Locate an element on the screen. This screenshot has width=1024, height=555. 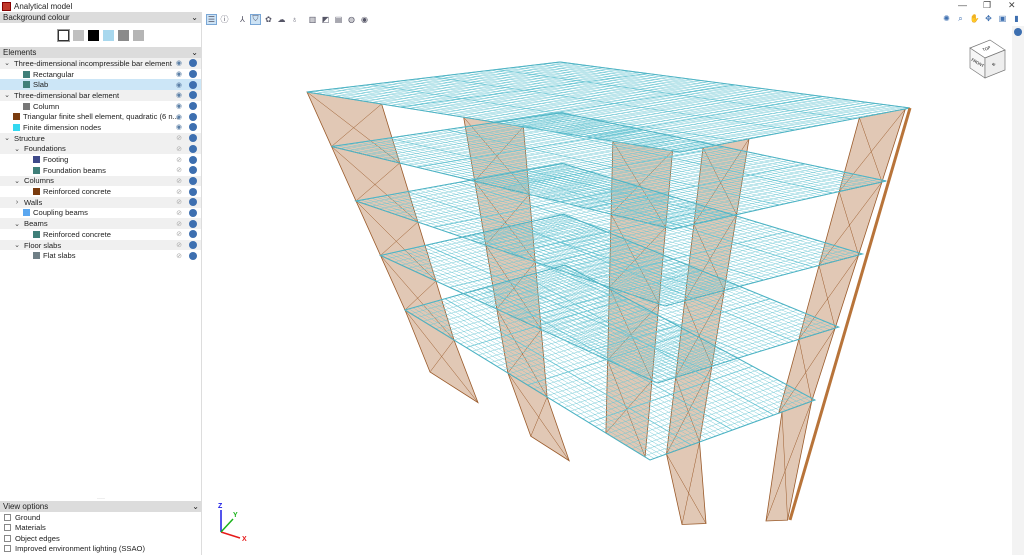
section-icon: ▥ is located at coordinates (312, 19).